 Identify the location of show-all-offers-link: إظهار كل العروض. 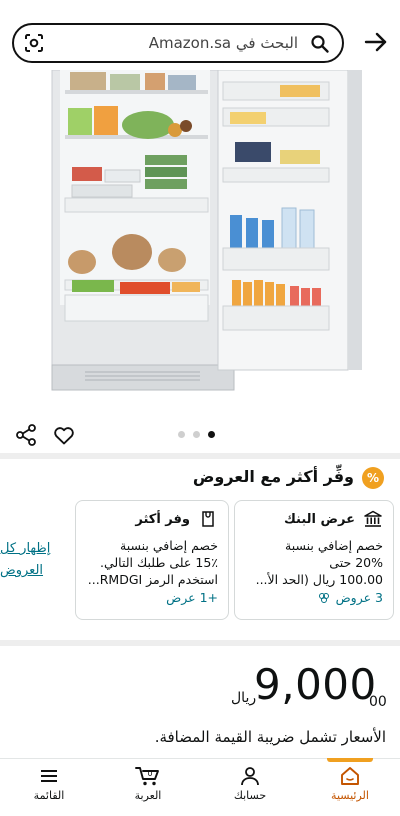
(29, 560).